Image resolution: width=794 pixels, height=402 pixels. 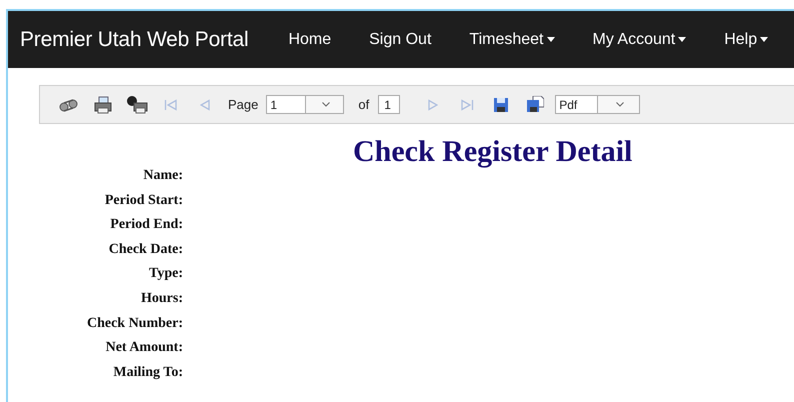 I want to click on nav-link: Help, so click(x=746, y=39).